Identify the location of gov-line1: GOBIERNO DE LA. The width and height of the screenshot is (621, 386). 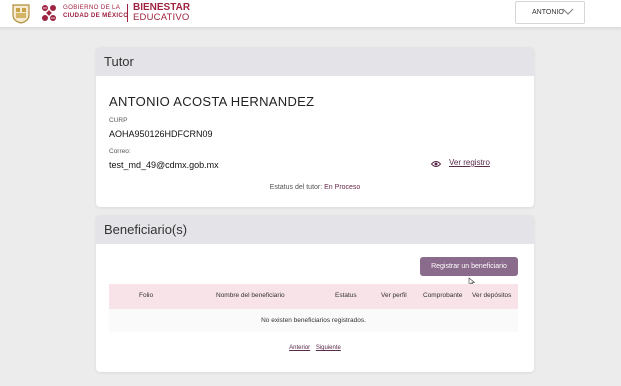
(92, 7).